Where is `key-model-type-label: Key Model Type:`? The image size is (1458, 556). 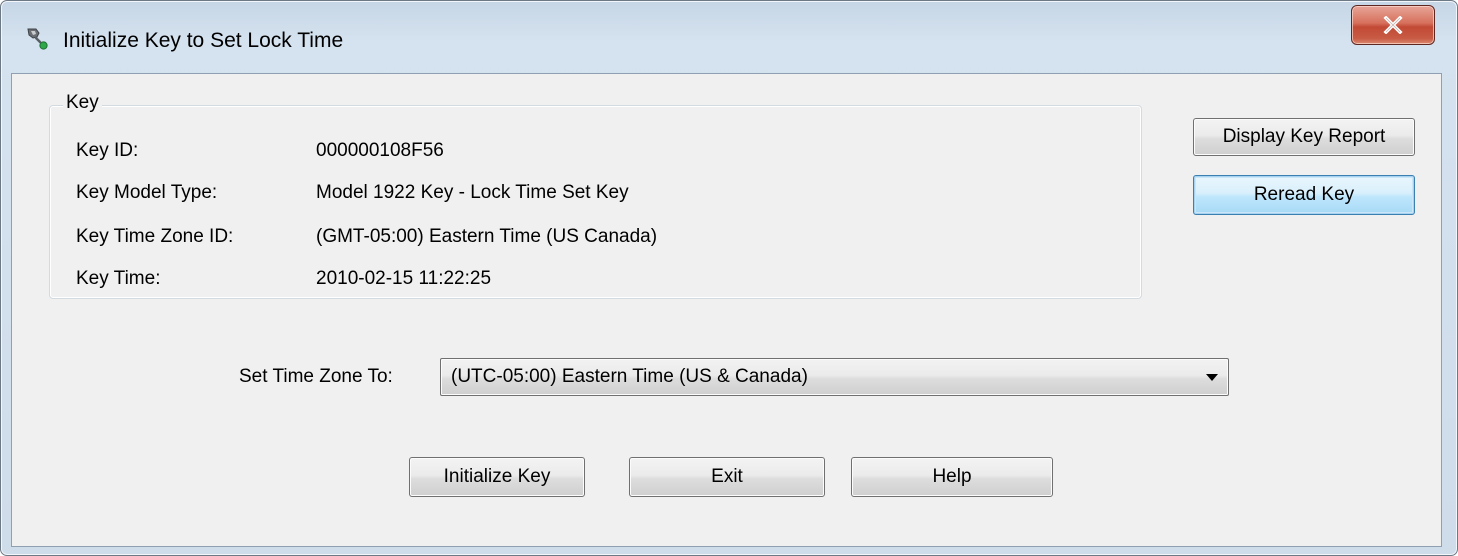 key-model-type-label: Key Model Type: is located at coordinates (147, 192).